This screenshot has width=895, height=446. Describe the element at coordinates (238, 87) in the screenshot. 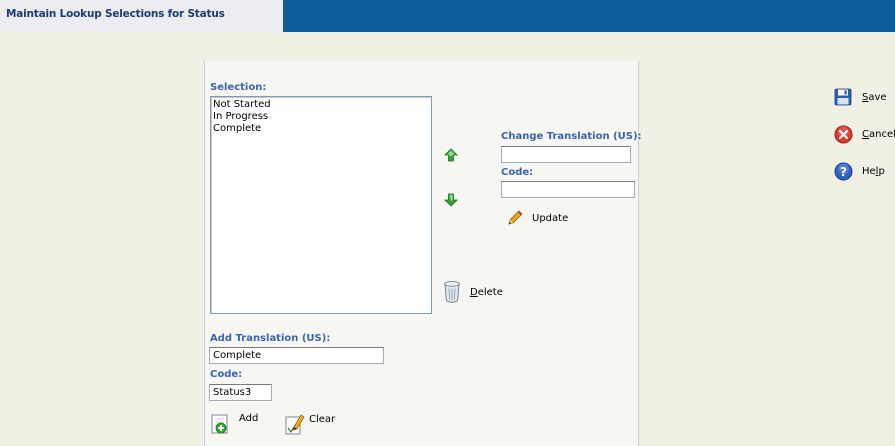

I see `selection-label: Selection:` at that location.